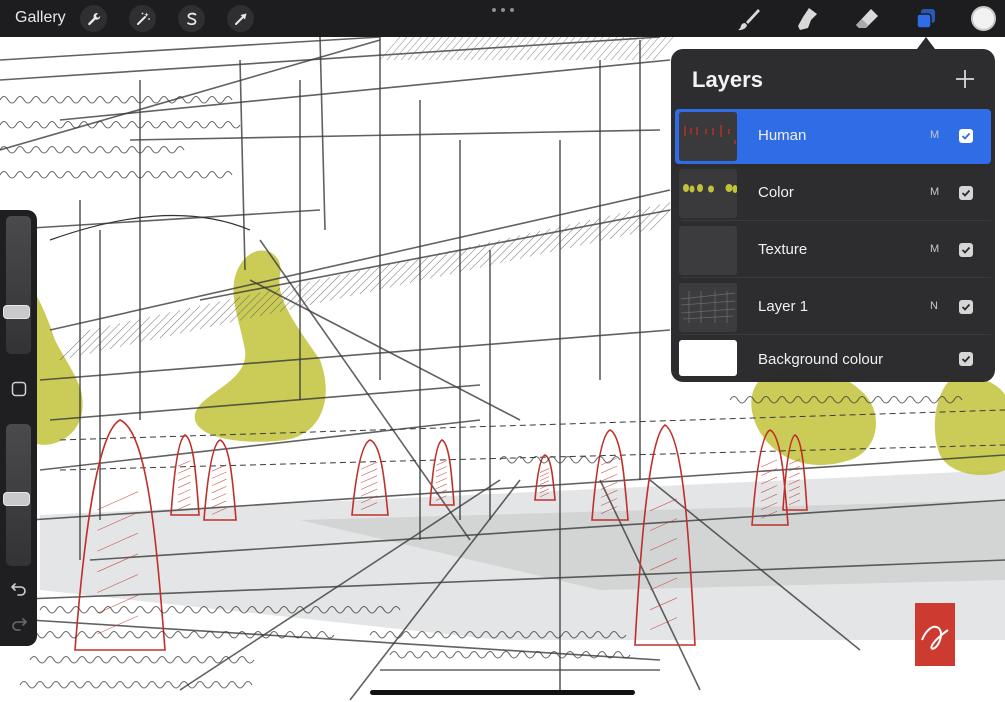  I want to click on signature-stamp, so click(935, 634).